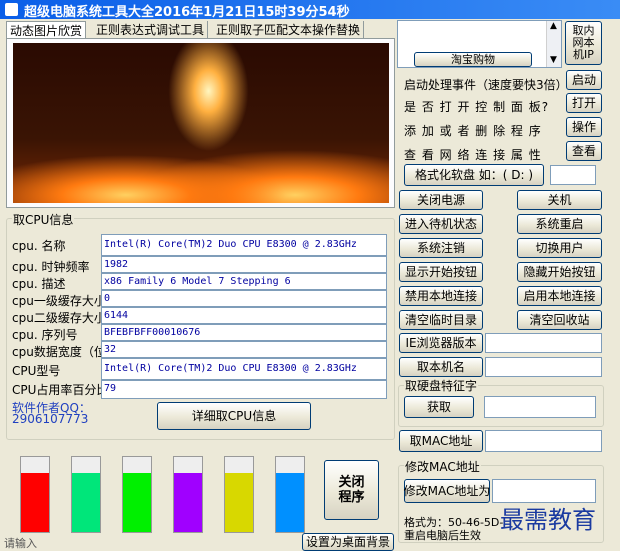  I want to click on swatch-blue, so click(290, 494).